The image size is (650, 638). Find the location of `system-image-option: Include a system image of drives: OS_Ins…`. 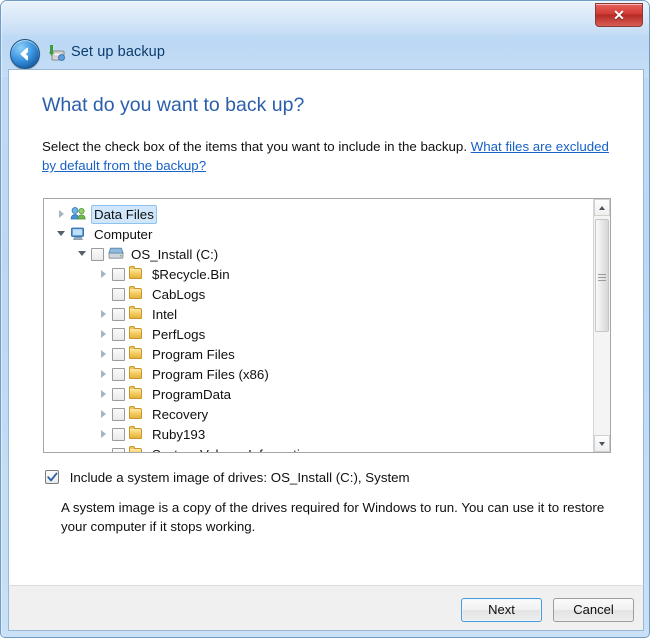

system-image-option: Include a system image of drives: OS_Ins… is located at coordinates (227, 477).